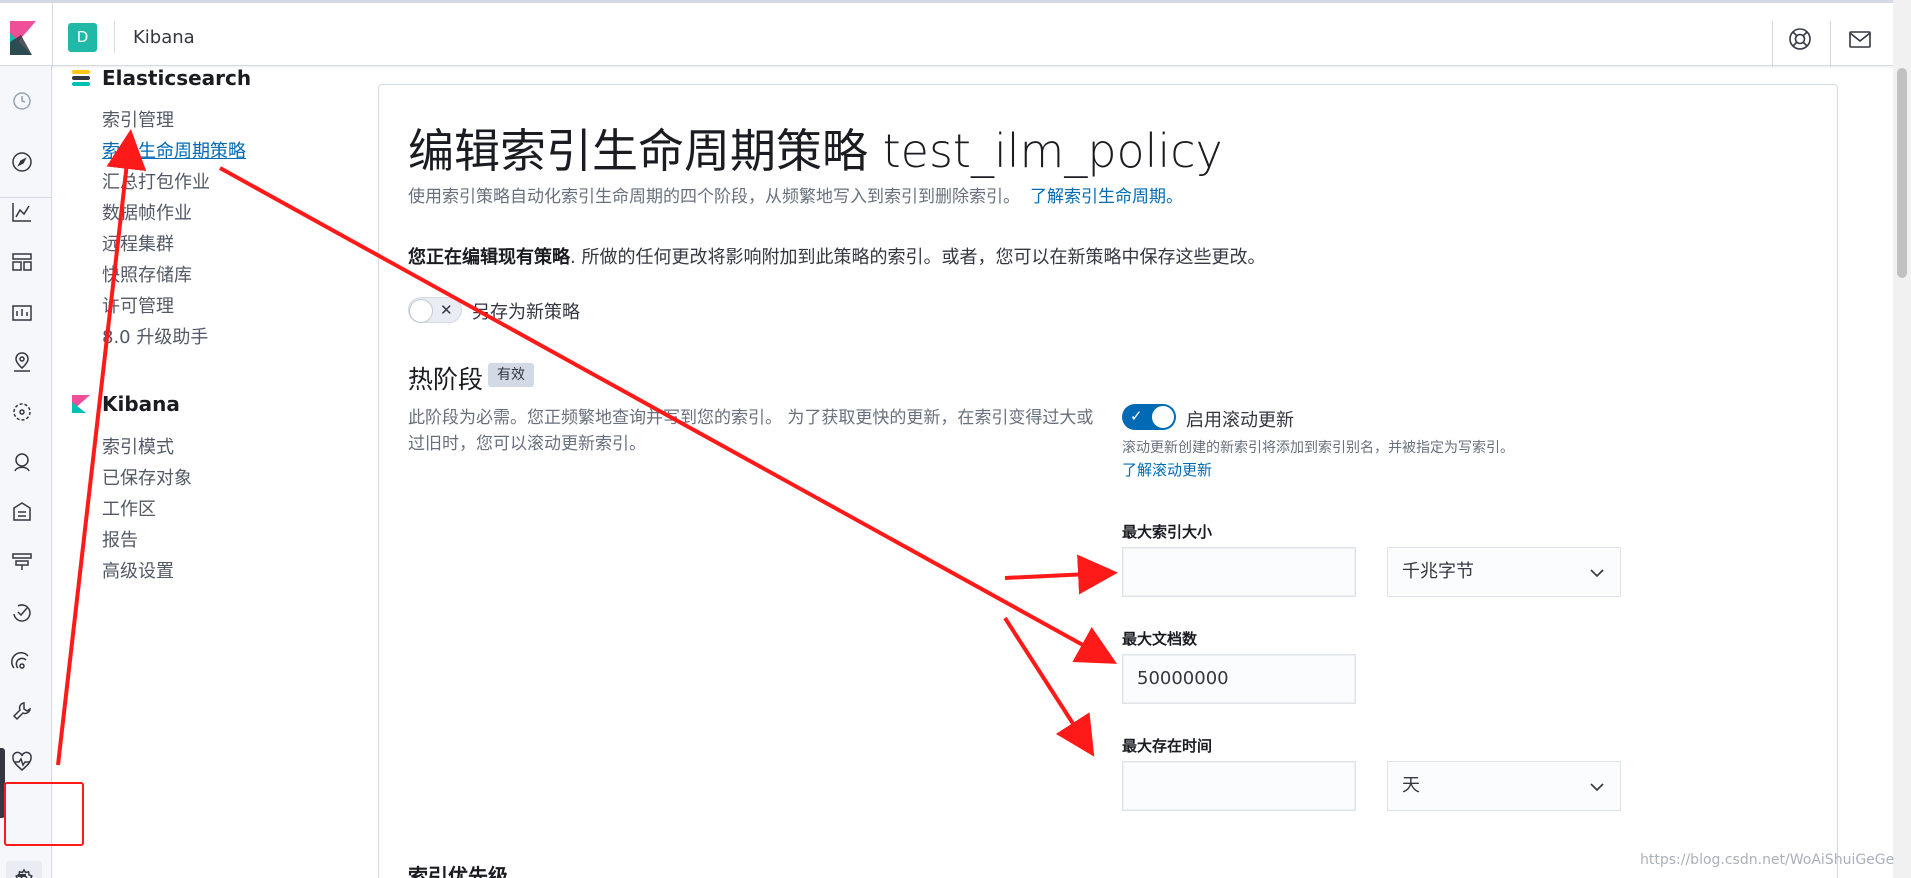 The height and width of the screenshot is (878, 1911). What do you see at coordinates (1767, 860) in the screenshot?
I see `watermark-text: https://blog.csdn.net/WoAiShuiGeGe` at bounding box center [1767, 860].